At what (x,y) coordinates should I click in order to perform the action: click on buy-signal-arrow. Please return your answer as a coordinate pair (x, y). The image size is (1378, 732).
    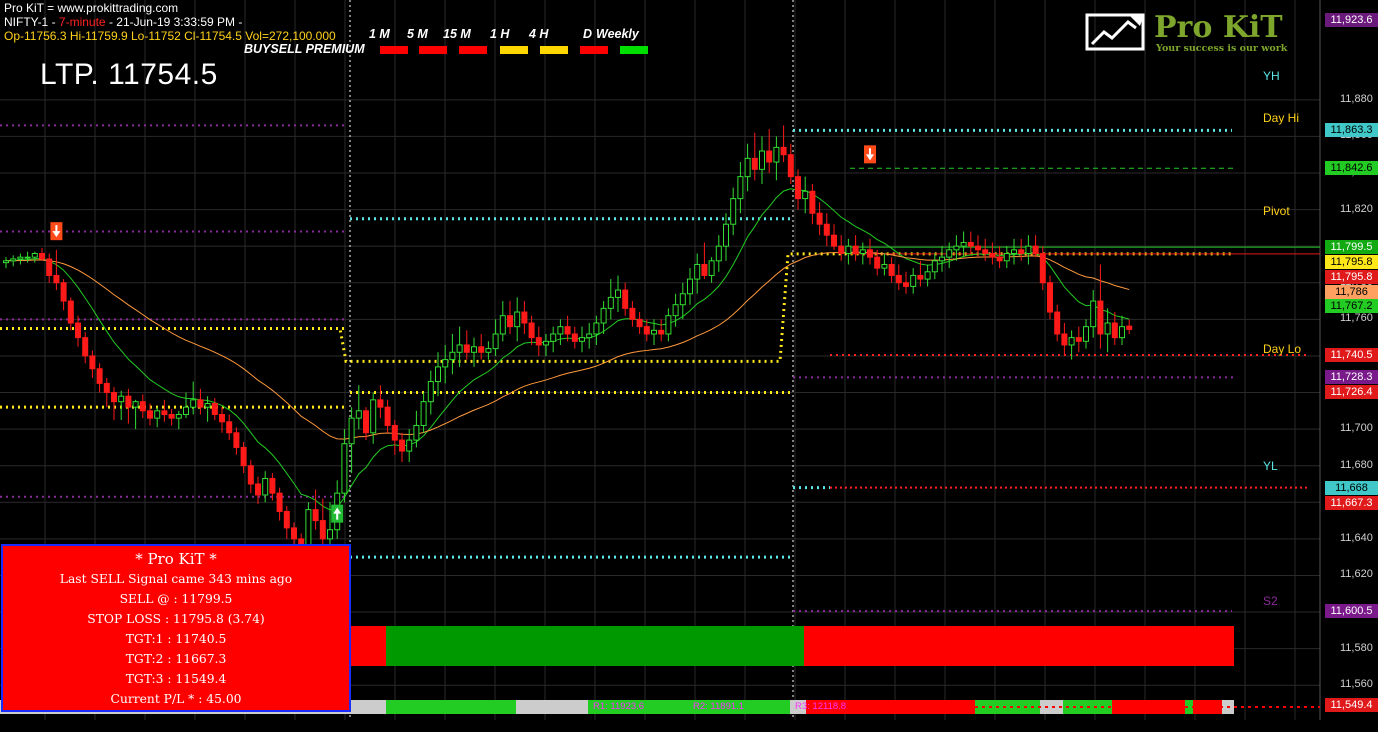
    Looking at the image, I should click on (337, 513).